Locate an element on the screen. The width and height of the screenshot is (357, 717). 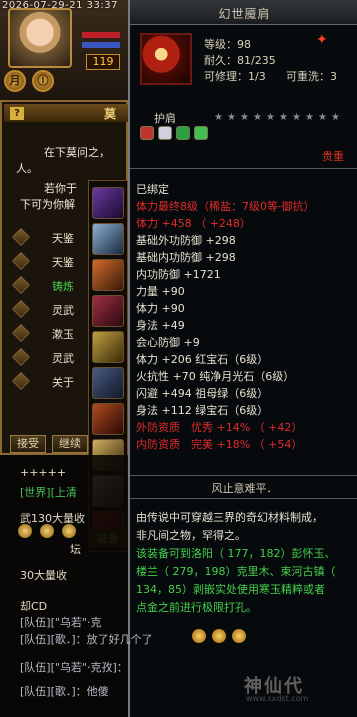
attribute-line: 体力最终8级（稀盐：7级0等·御抗） is located at coordinates (225, 206).